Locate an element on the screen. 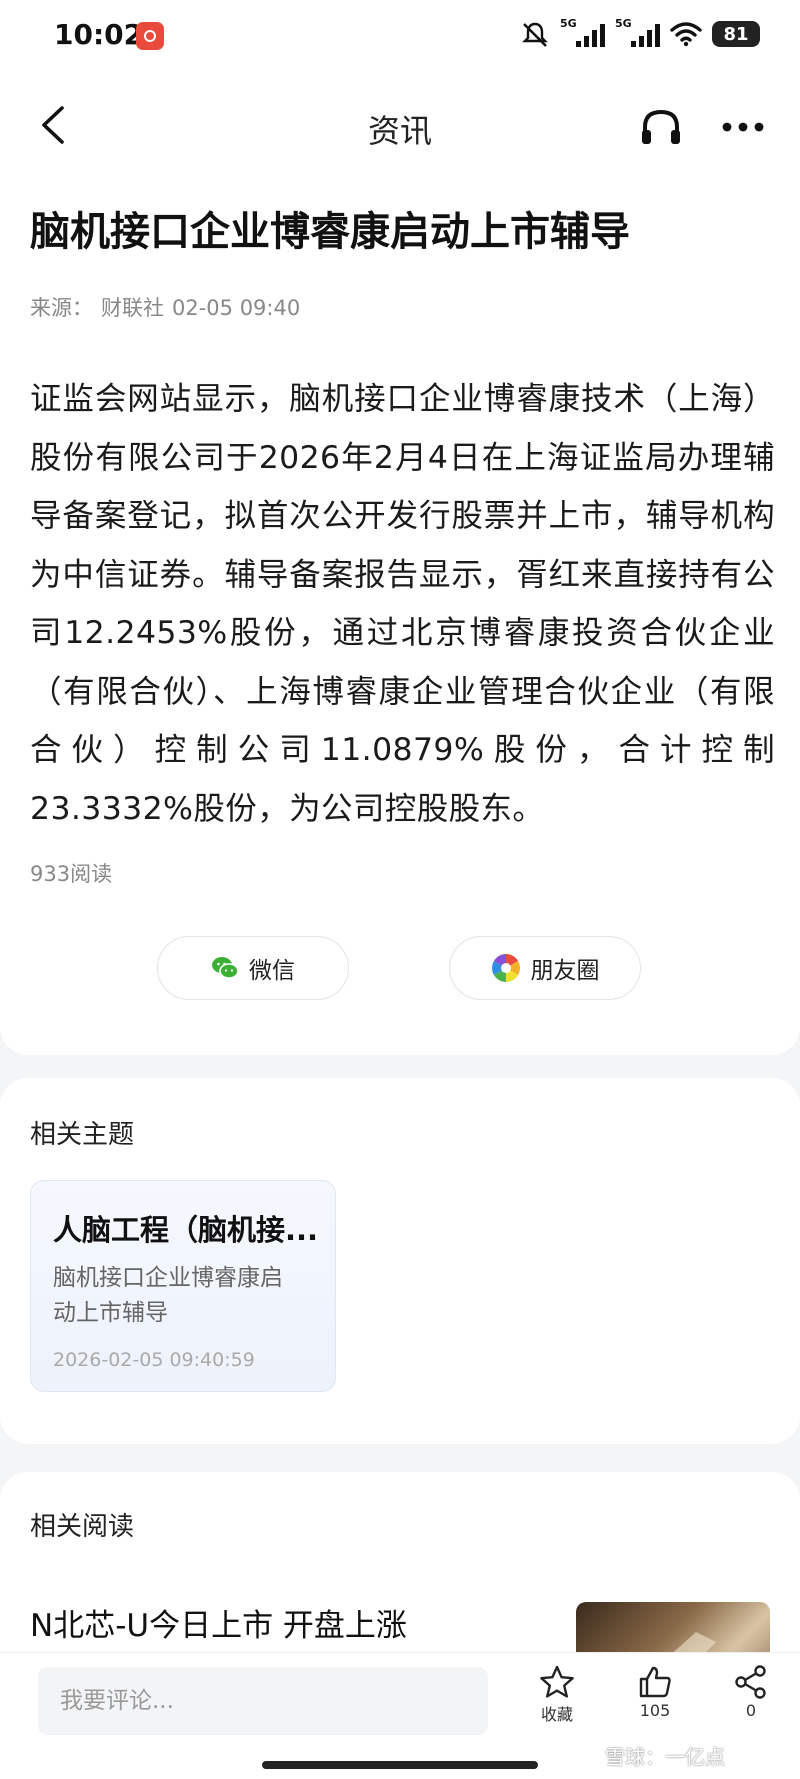 The width and height of the screenshot is (800, 1779). watermark: 雪球：一亿点 is located at coordinates (665, 1757).